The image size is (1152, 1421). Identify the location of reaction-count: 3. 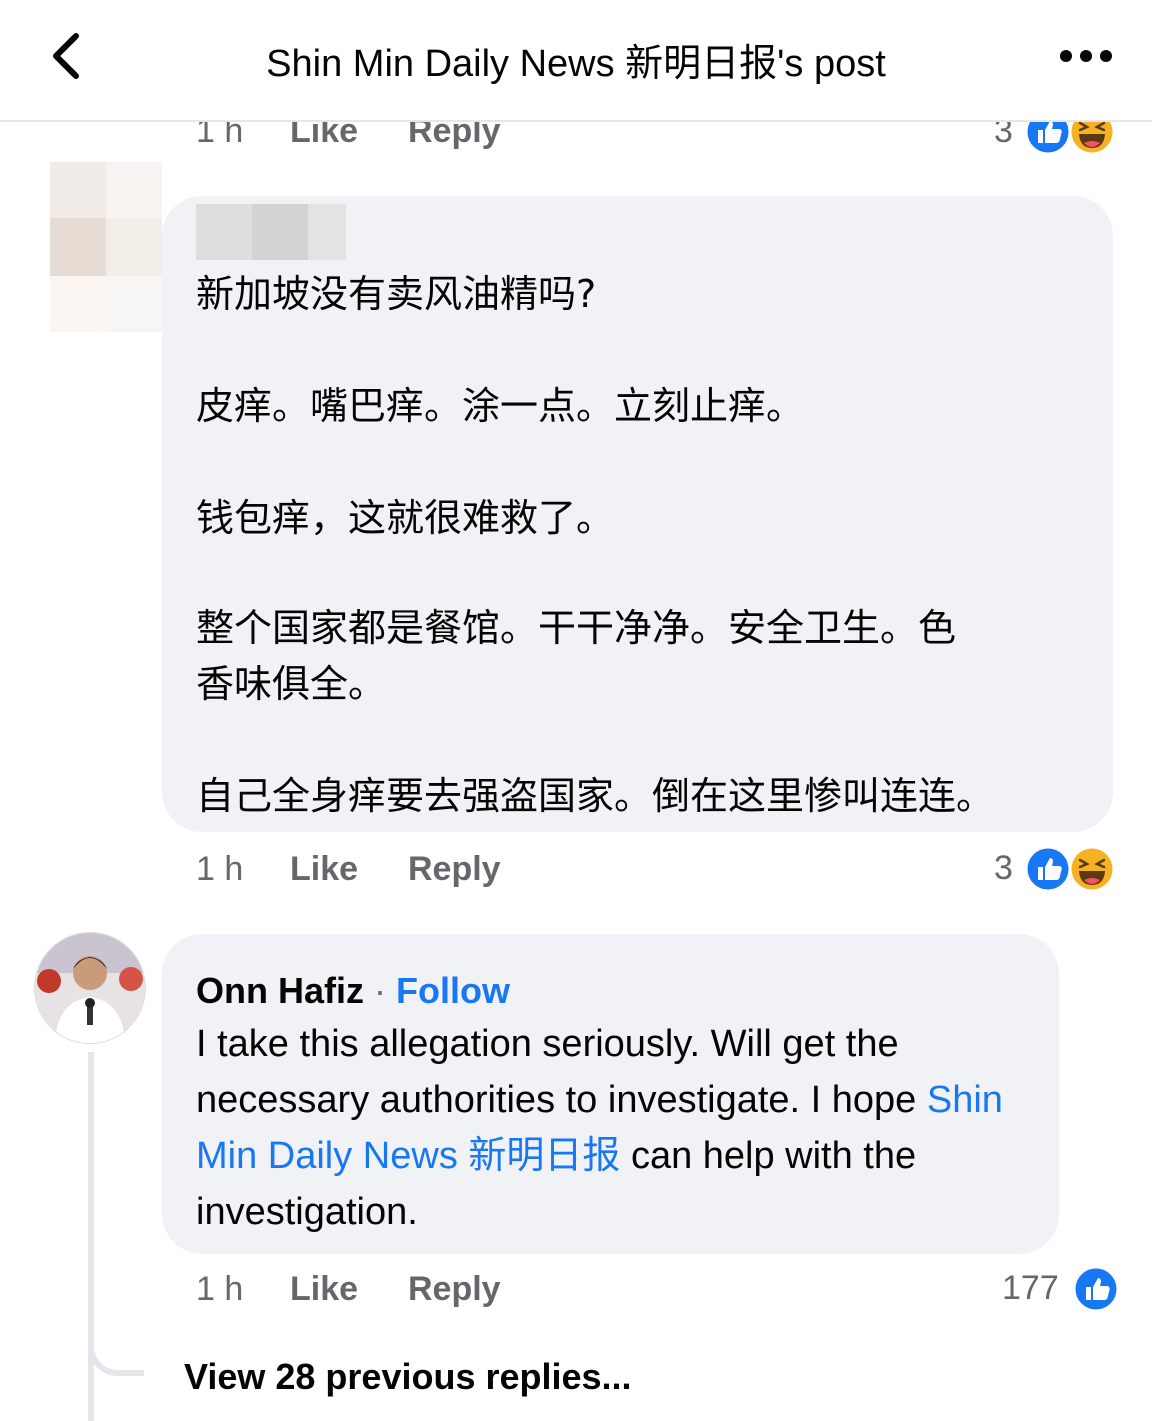
(1003, 868).